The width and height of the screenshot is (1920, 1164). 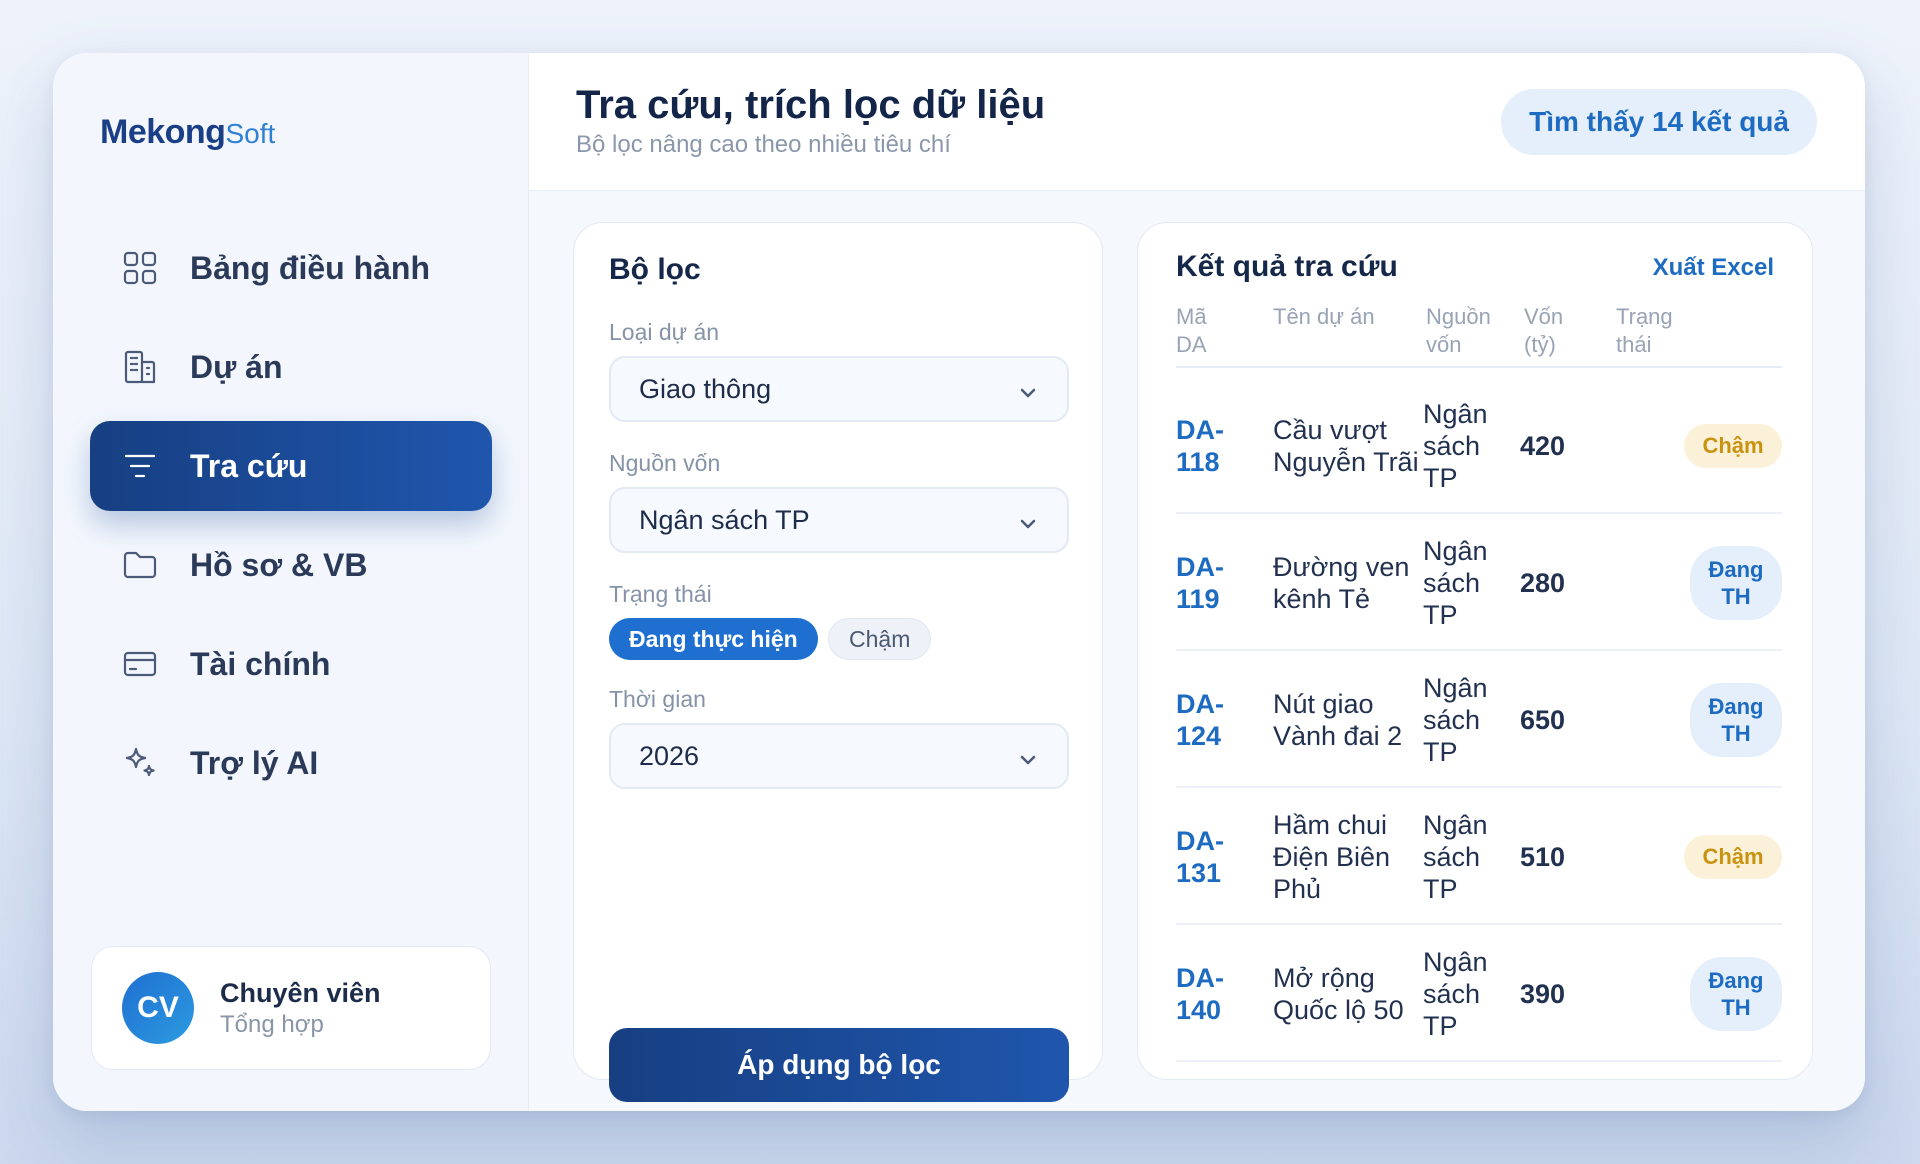 What do you see at coordinates (140, 664) in the screenshot?
I see `credit-card-icon` at bounding box center [140, 664].